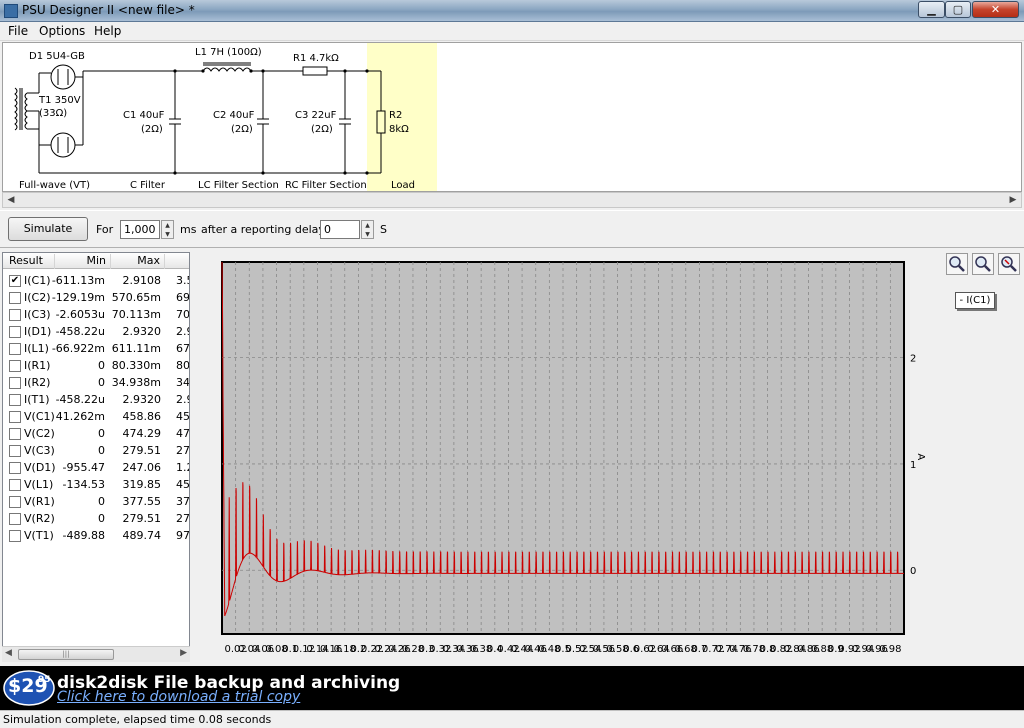  What do you see at coordinates (83, 535) in the screenshot?
I see `result-min: -489.88` at bounding box center [83, 535].